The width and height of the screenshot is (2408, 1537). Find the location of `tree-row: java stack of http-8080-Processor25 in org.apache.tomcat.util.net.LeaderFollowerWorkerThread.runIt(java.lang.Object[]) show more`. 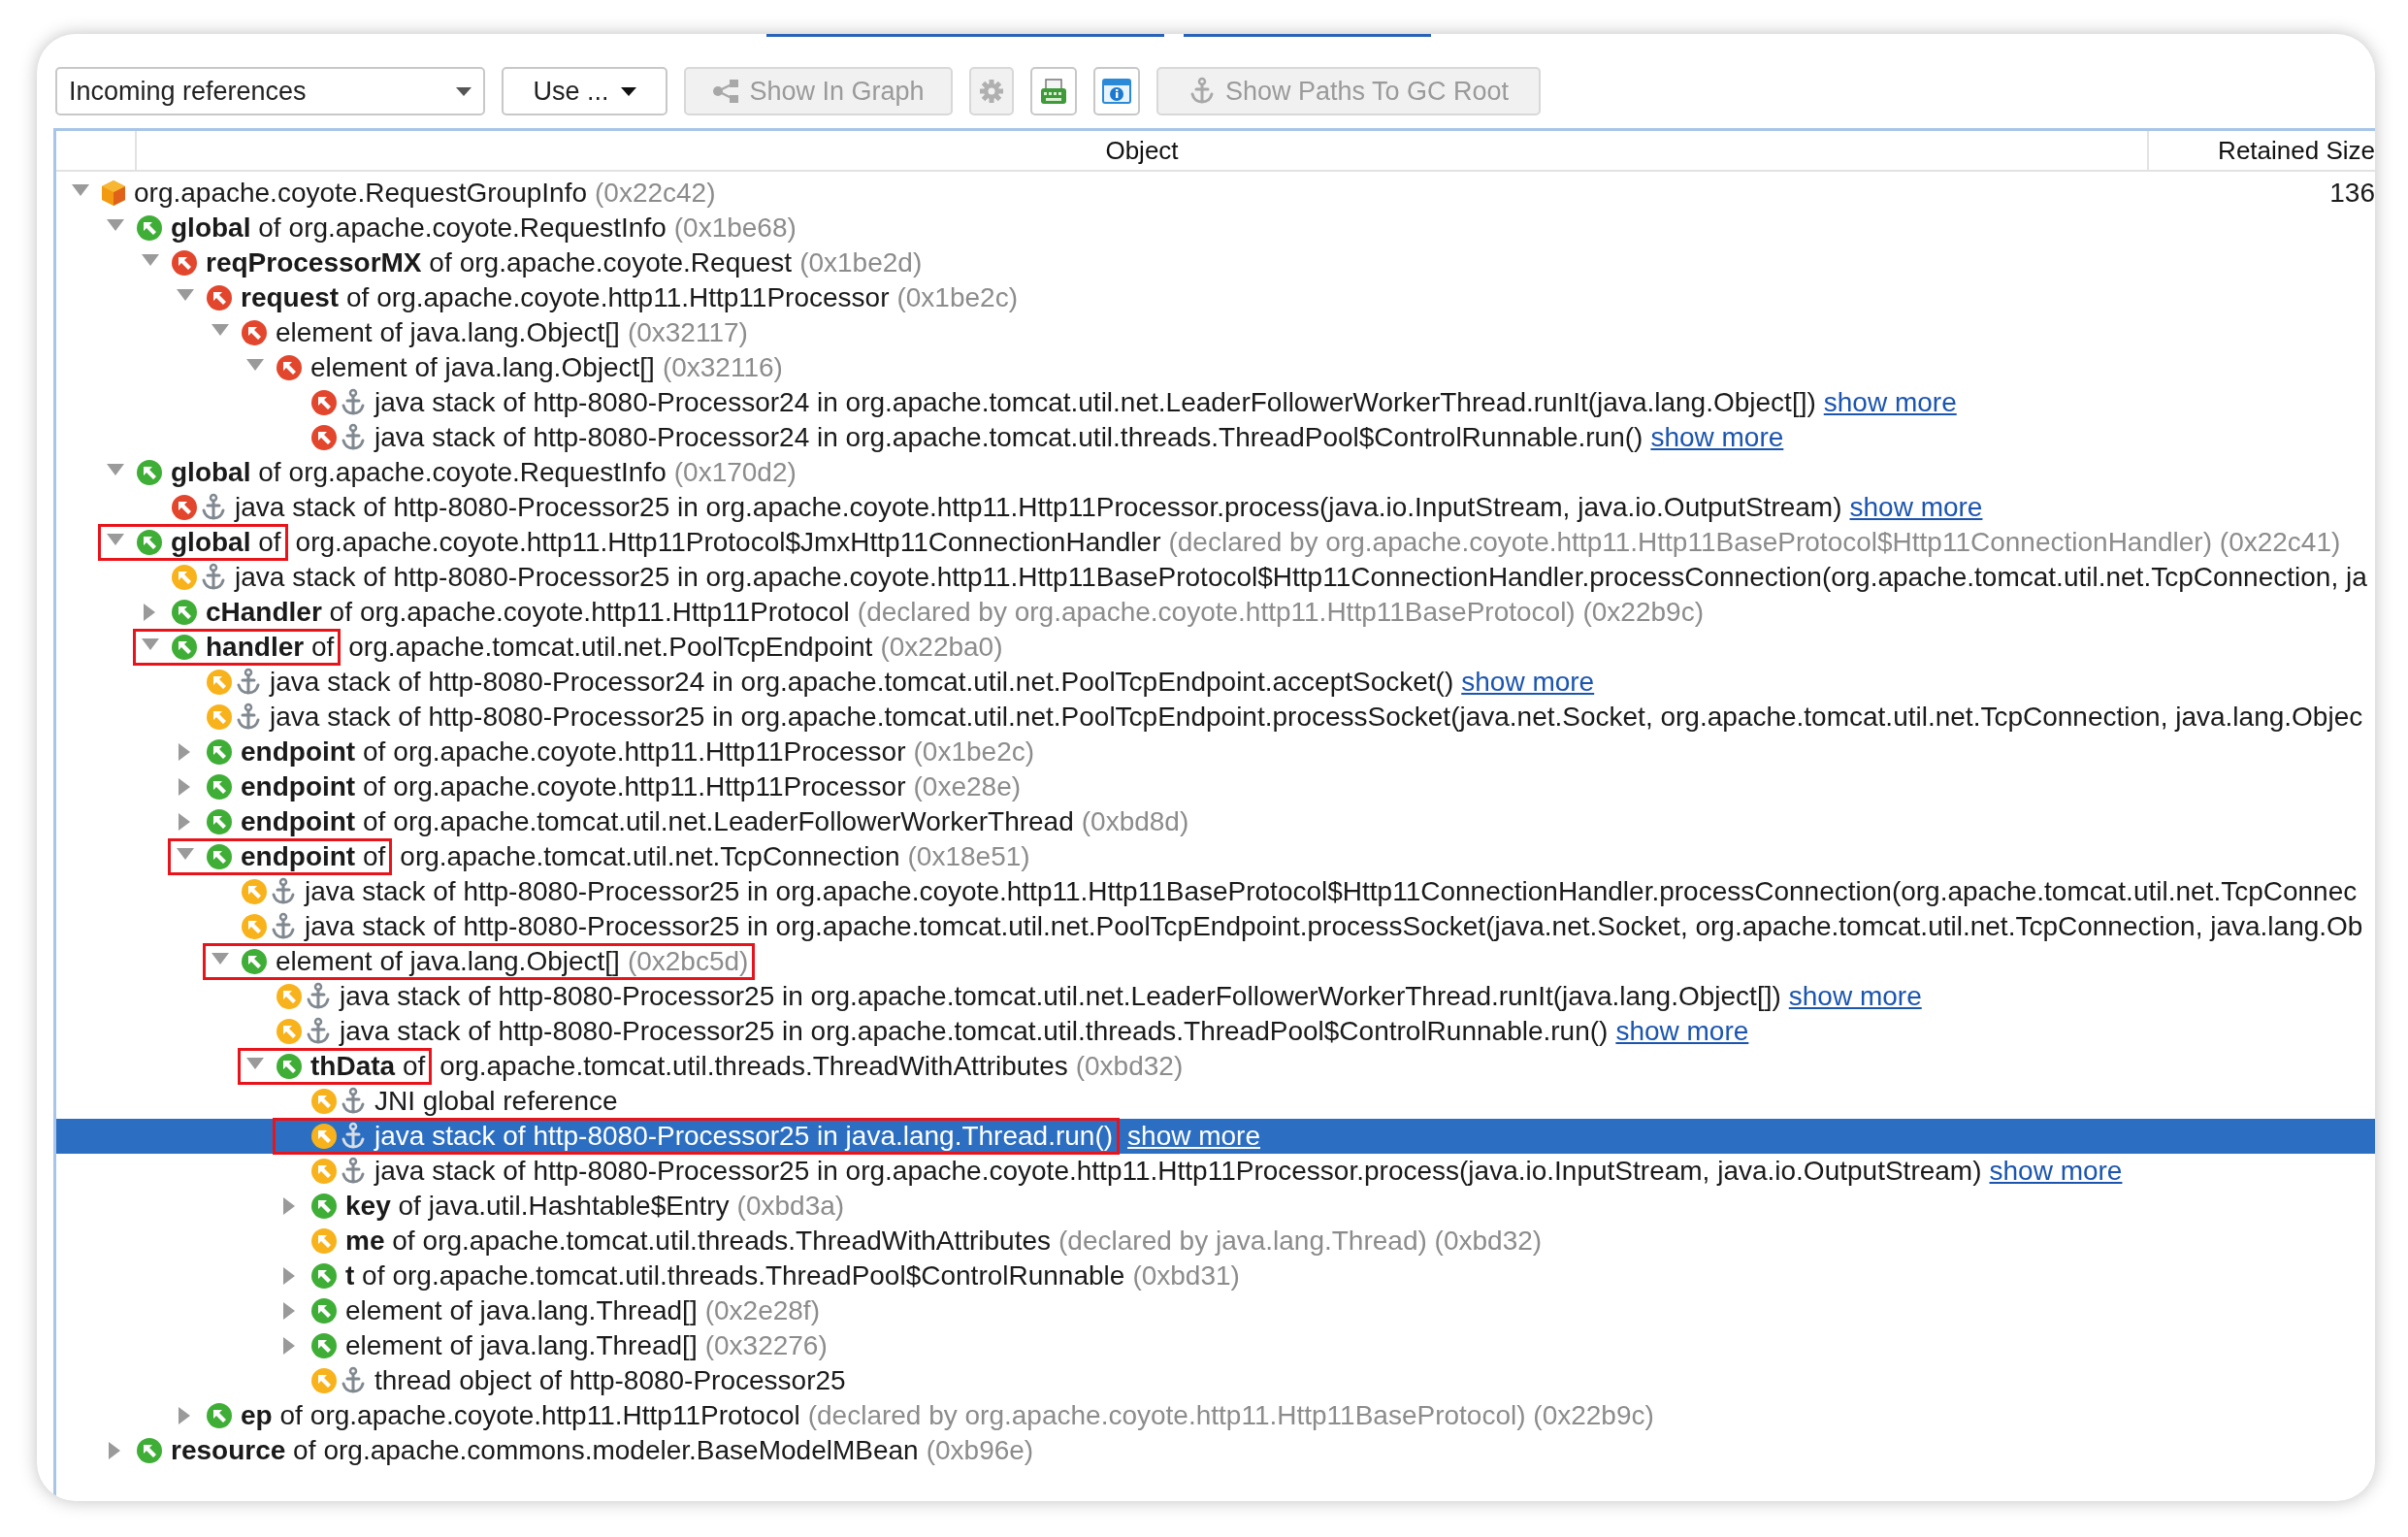

tree-row: java stack of http-8080-Processor25 in org.apache.tomcat.util.net.LeaderFollowerWorkerThread.runIt(java.lang.Object[]) show more is located at coordinates (1215, 996).